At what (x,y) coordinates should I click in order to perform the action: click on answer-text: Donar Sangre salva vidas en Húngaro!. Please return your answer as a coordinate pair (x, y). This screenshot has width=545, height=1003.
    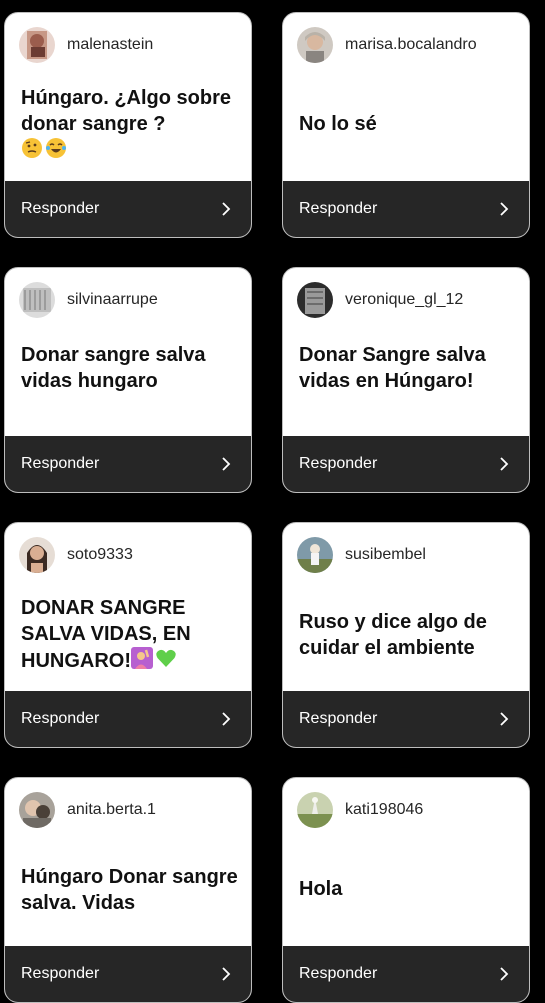
    Looking at the image, I should click on (392, 368).